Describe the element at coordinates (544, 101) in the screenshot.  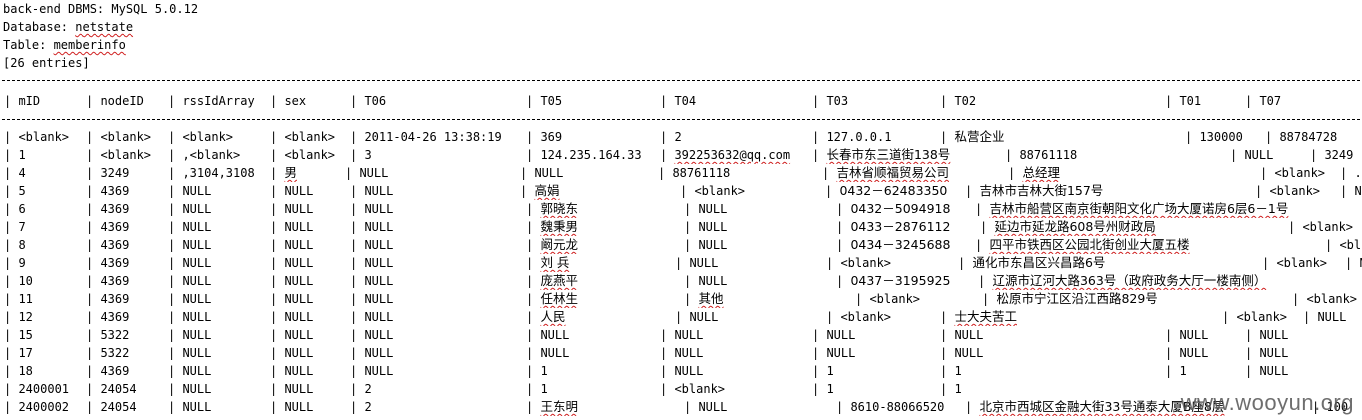
I see `column-header-t05: | T05` at that location.